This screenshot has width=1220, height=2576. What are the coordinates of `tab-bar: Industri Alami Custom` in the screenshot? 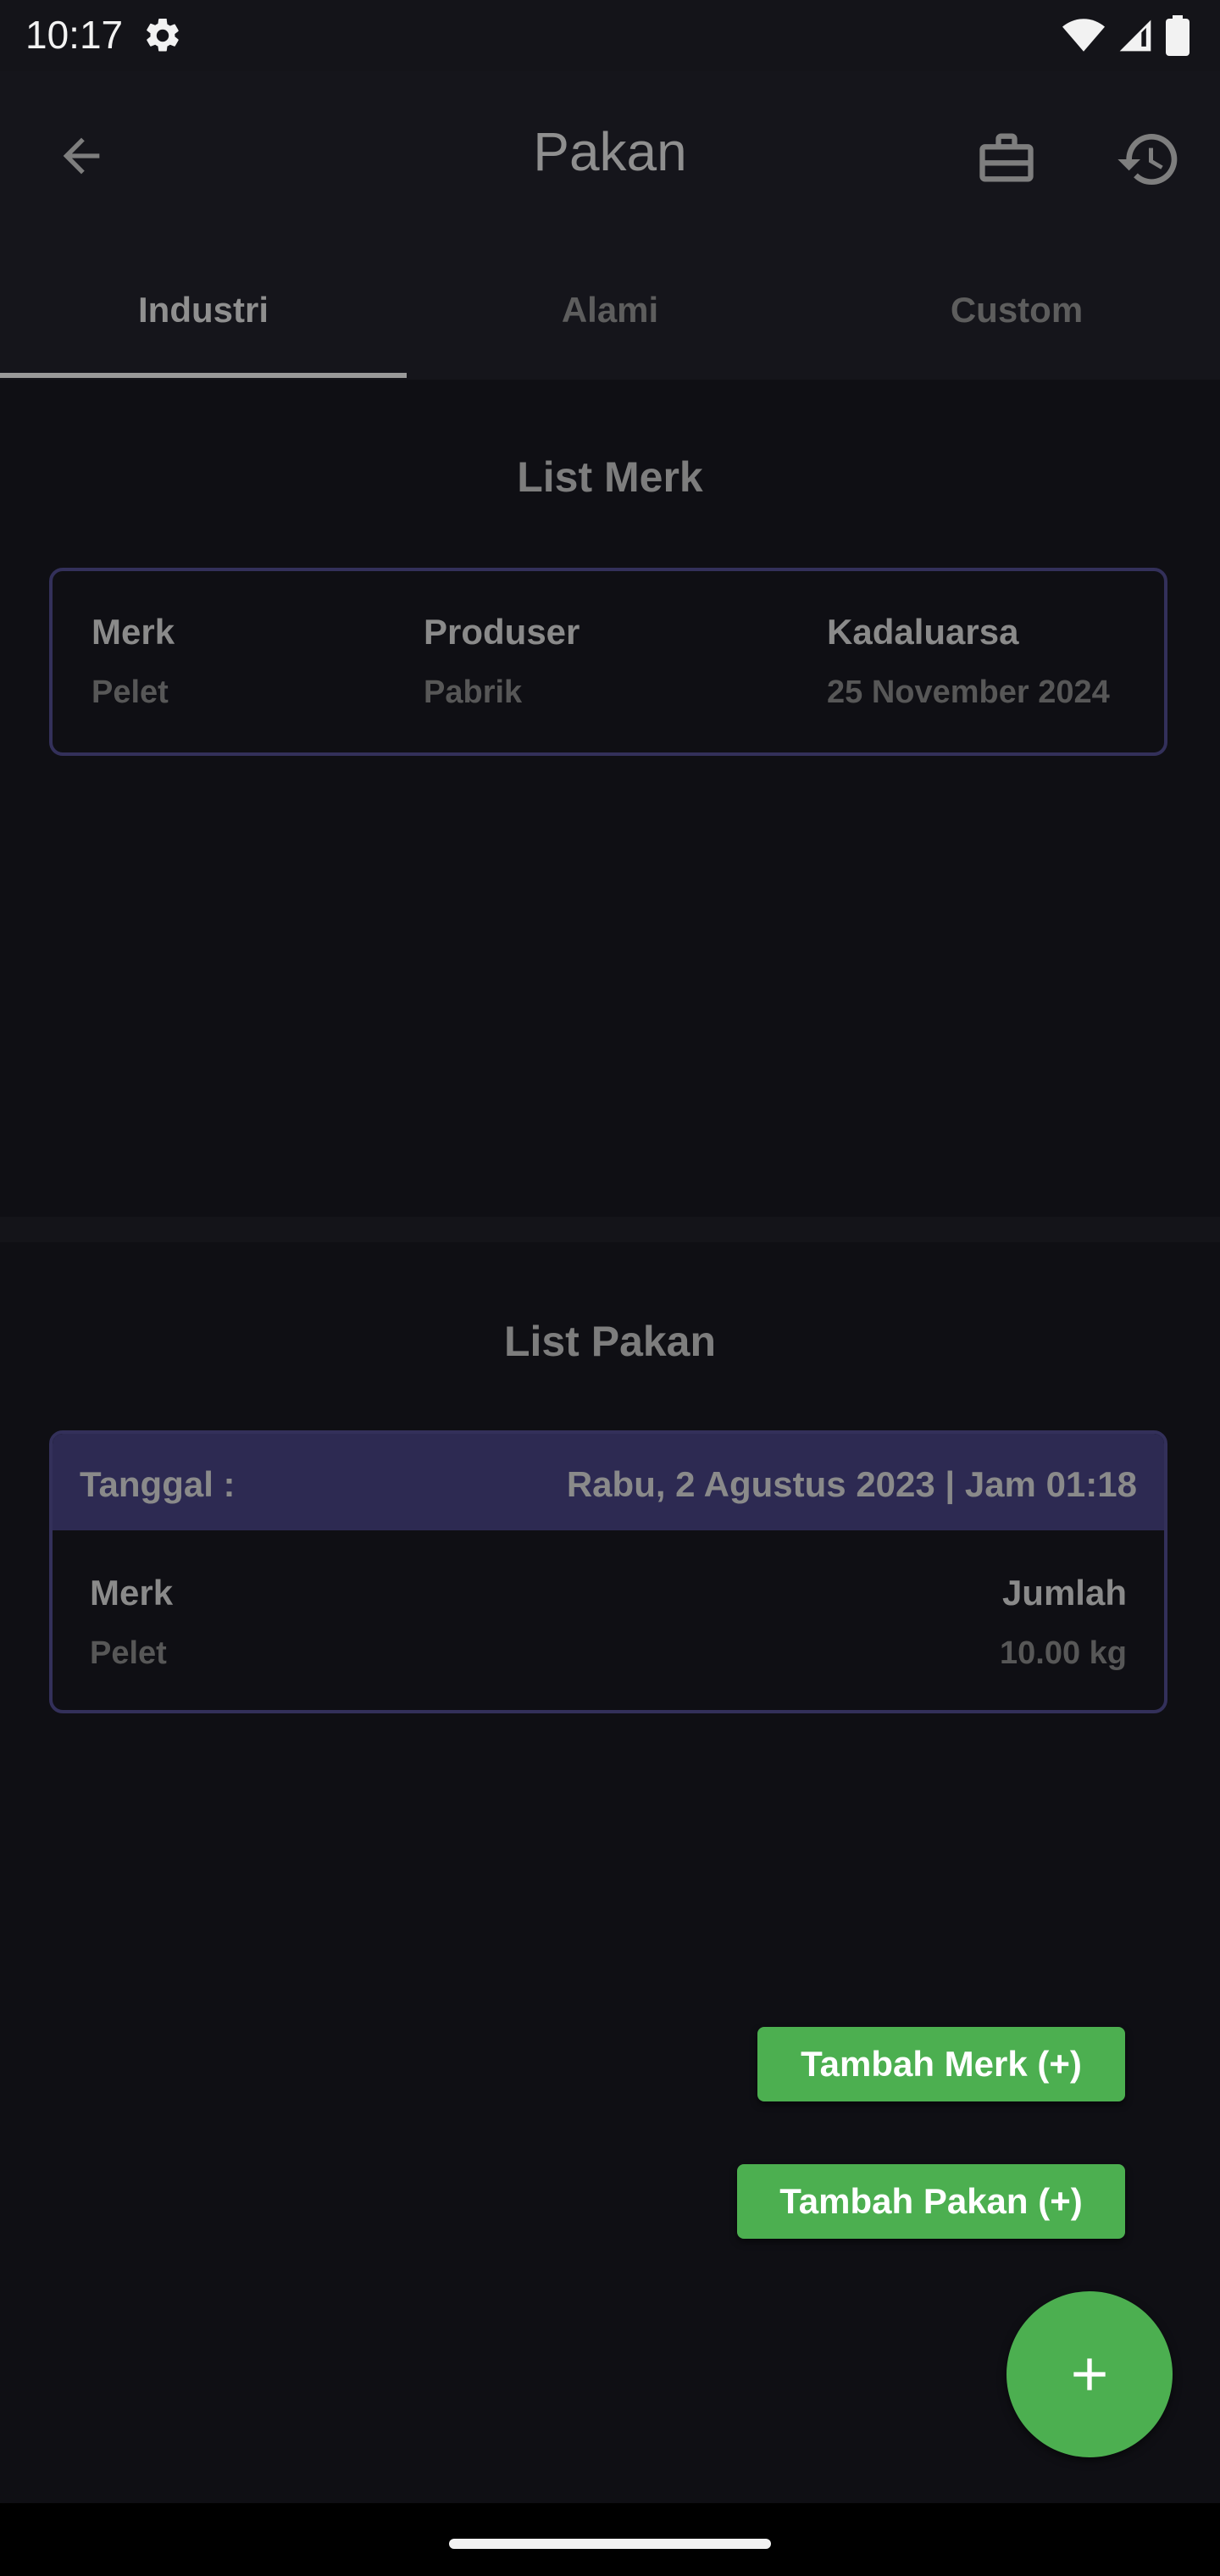 It's located at (610, 310).